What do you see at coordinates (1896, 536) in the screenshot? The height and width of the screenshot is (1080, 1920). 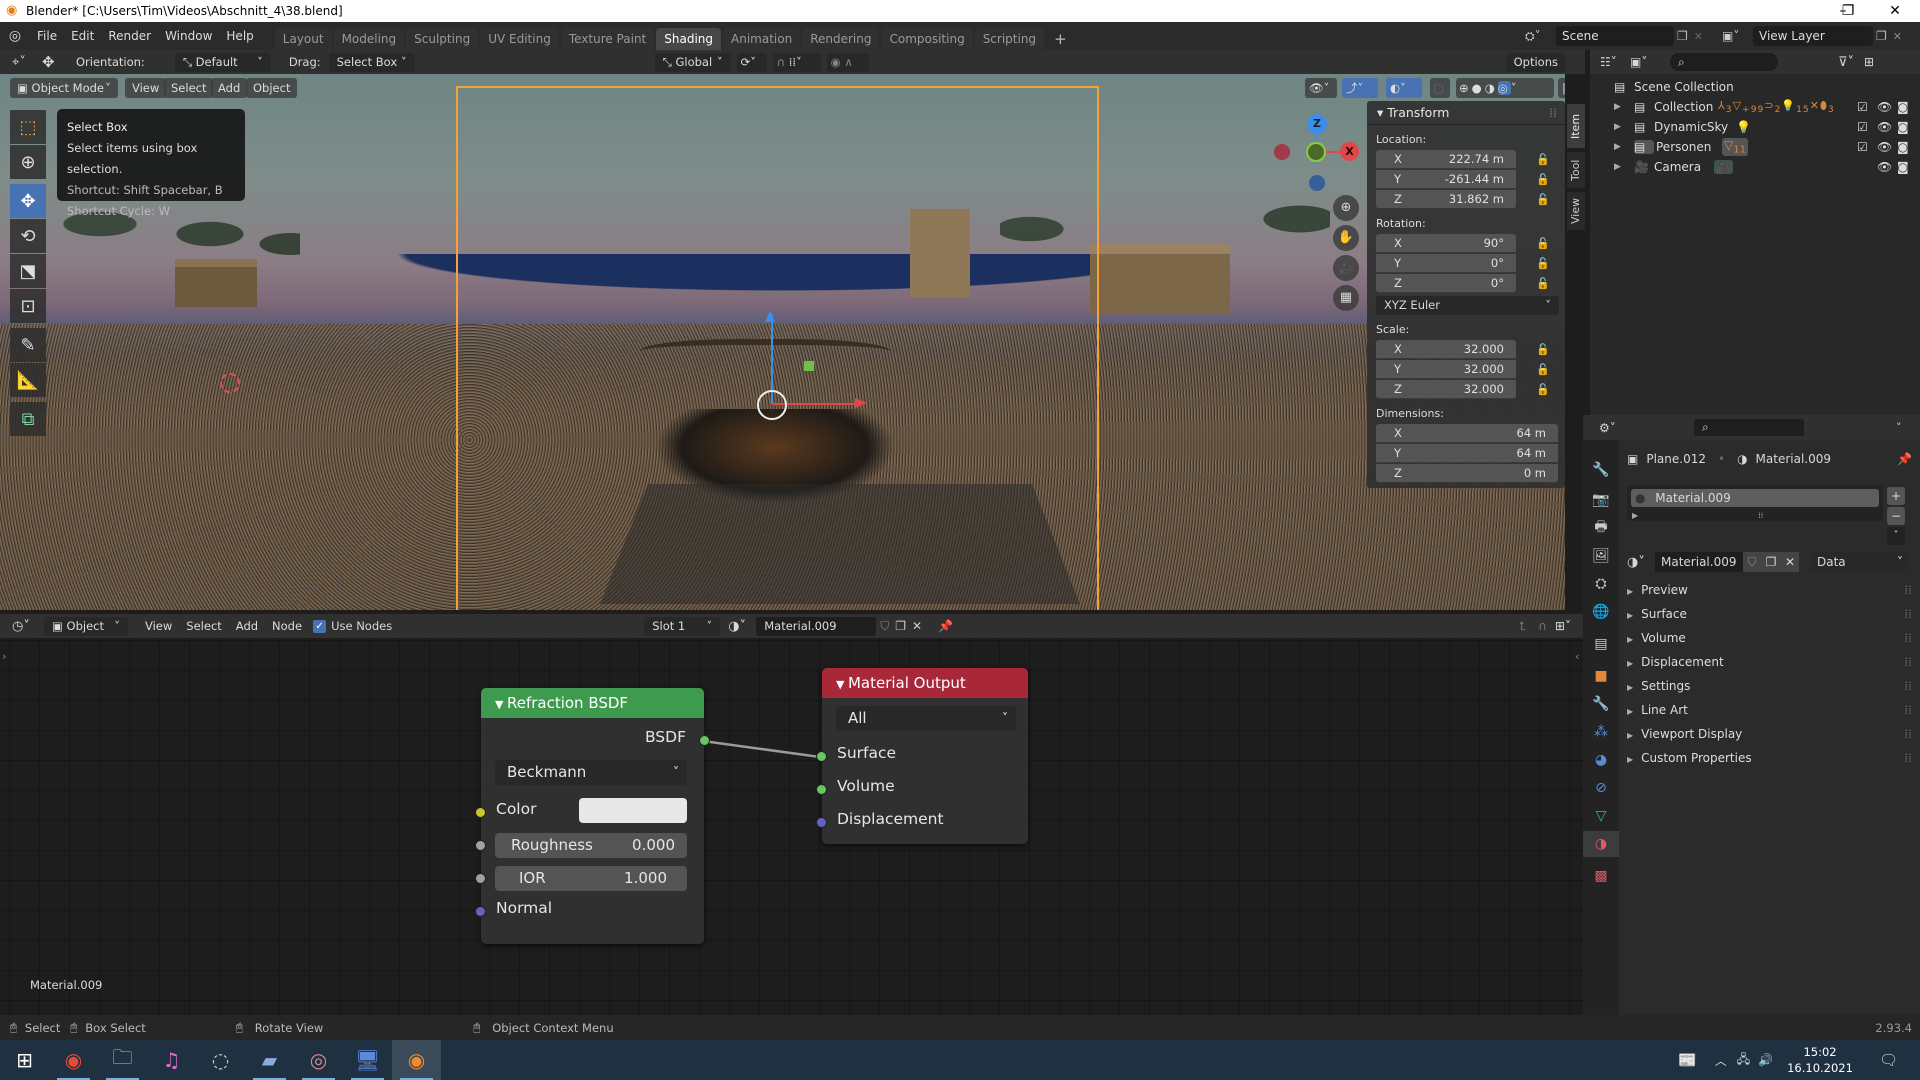 I see `material-specials-button: ˅` at bounding box center [1896, 536].